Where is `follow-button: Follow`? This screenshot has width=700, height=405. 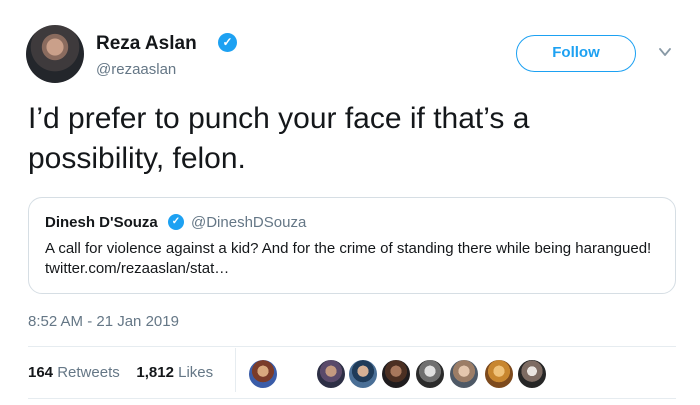
follow-button: Follow is located at coordinates (576, 53).